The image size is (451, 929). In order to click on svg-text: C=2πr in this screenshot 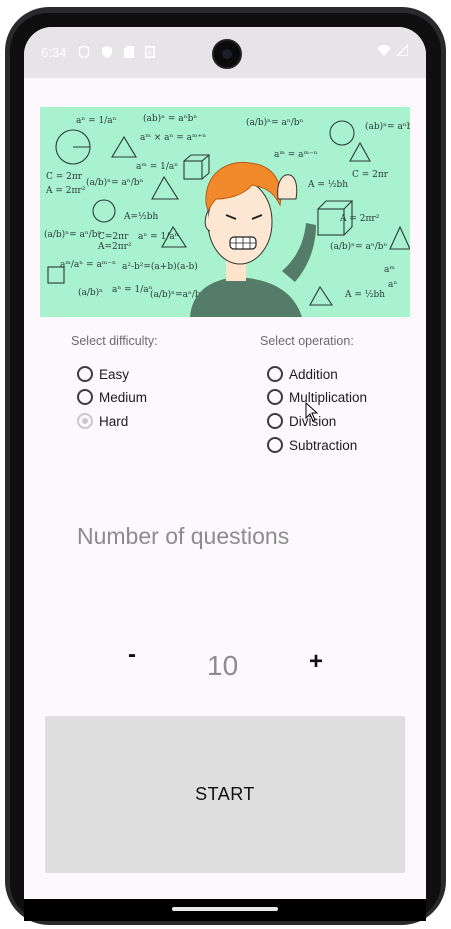, I will do `click(113, 237)`.